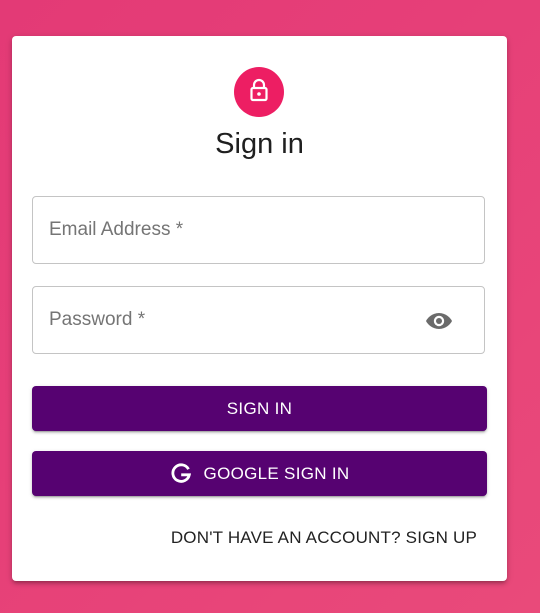  Describe the element at coordinates (276, 473) in the screenshot. I see `google-sign-in-label: GOOGLE SIGN IN` at that location.